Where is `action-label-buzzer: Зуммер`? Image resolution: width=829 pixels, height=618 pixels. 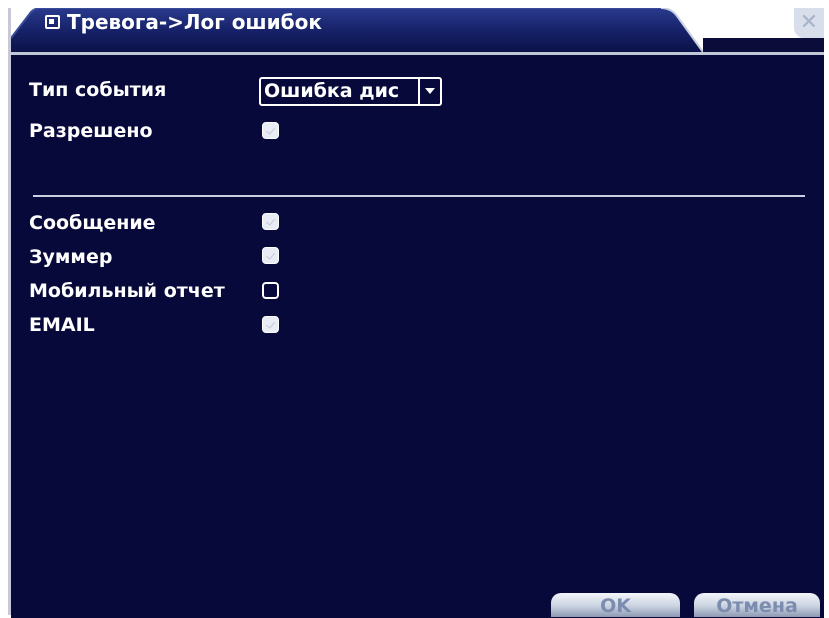 action-label-buzzer: Зуммер is located at coordinates (71, 257).